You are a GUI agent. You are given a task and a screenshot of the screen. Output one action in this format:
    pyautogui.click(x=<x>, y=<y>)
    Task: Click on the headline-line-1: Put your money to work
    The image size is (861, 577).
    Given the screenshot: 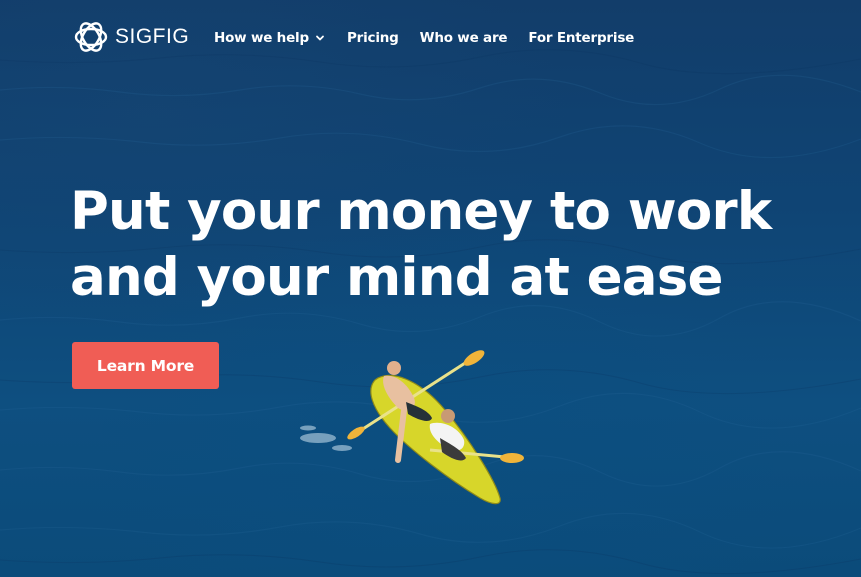 What is the action you would take?
    pyautogui.click(x=421, y=211)
    